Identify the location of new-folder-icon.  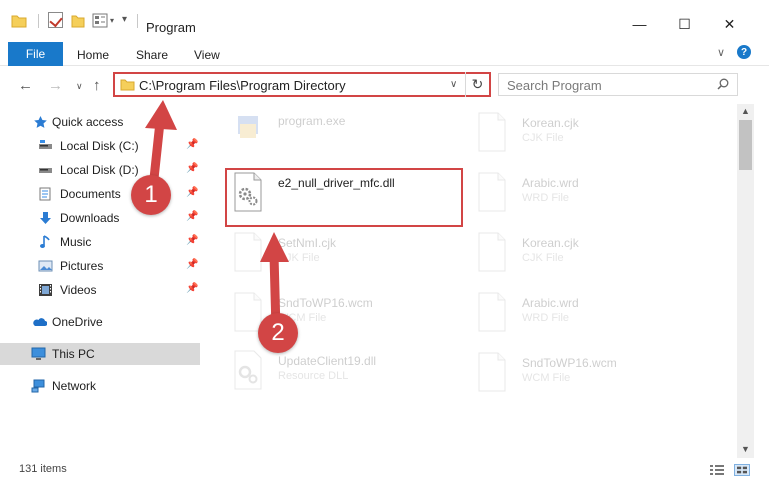
(78, 20).